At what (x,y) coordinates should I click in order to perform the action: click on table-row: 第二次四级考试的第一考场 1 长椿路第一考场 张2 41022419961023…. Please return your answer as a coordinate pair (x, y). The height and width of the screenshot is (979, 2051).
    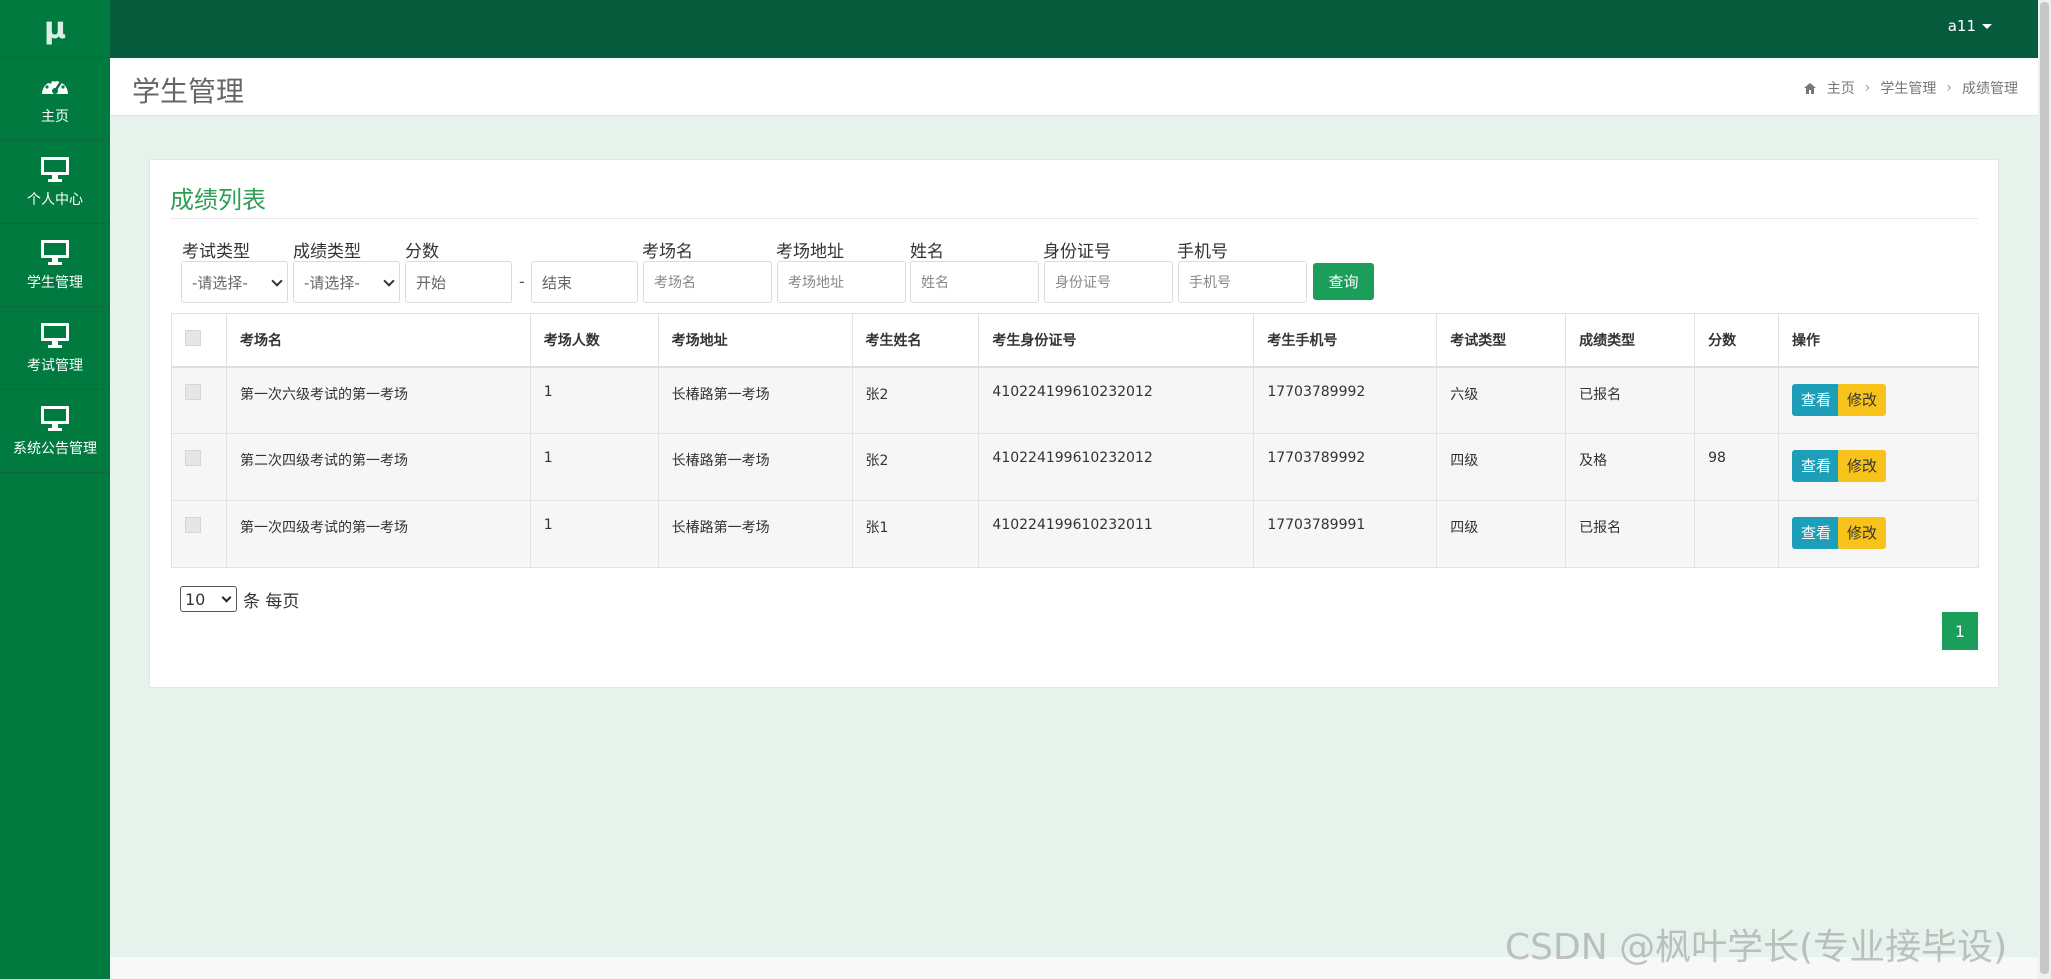
    Looking at the image, I should click on (1075, 467).